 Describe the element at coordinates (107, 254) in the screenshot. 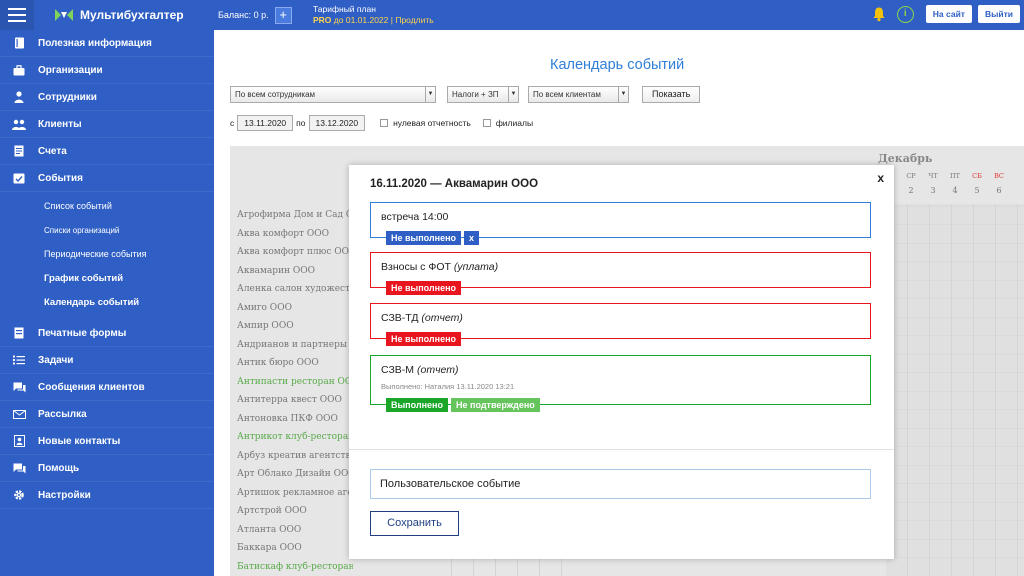

I see `submenu-item-periodic-events: Периодические события` at that location.